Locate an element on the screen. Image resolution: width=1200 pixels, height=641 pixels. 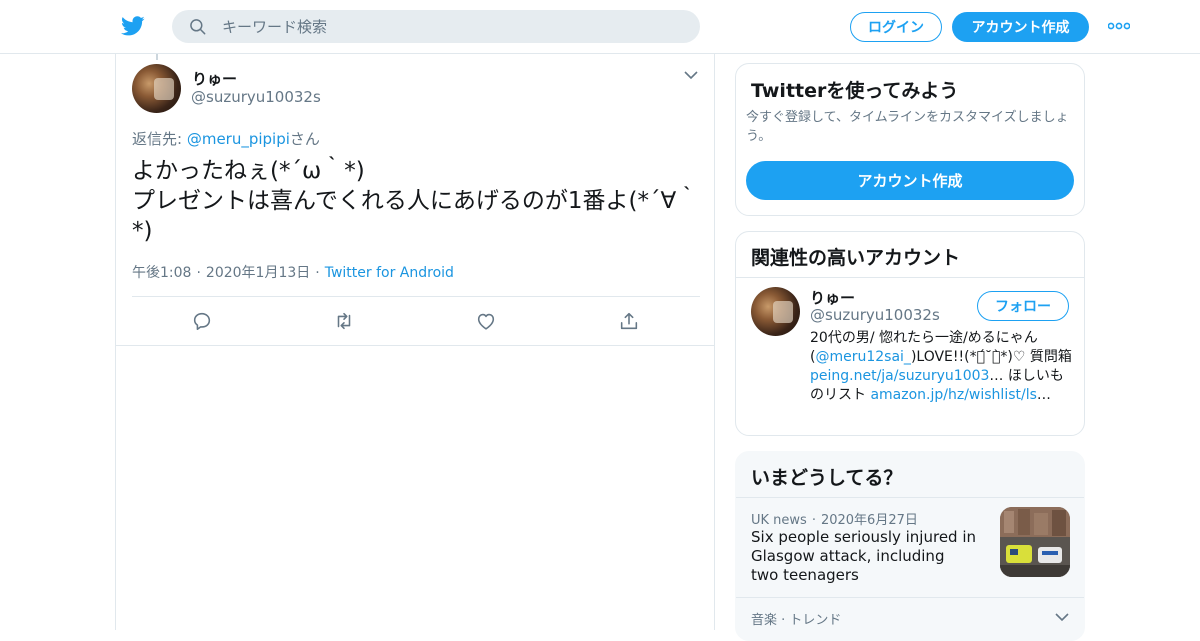
related-account-name: りゅー is located at coordinates (832, 297).